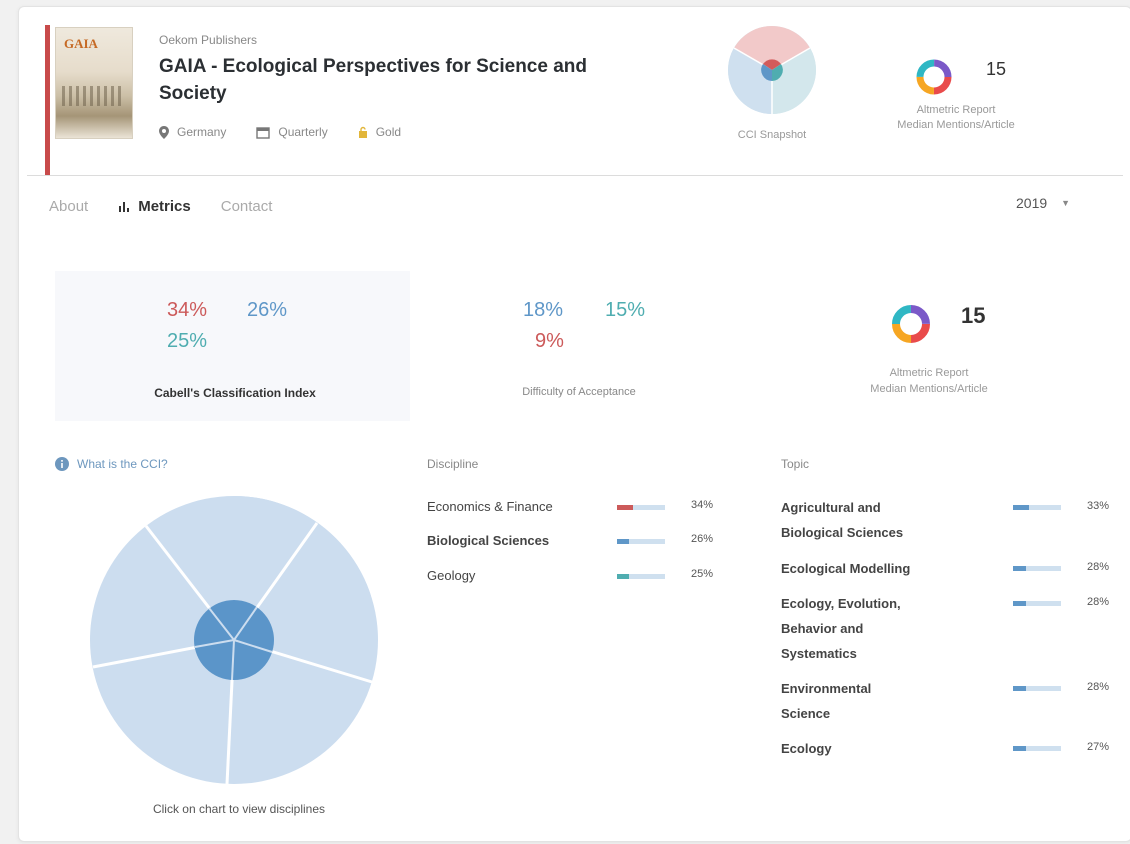 The height and width of the screenshot is (844, 1130). What do you see at coordinates (488, 540) in the screenshot?
I see `discipline-name: Biological Sciences` at bounding box center [488, 540].